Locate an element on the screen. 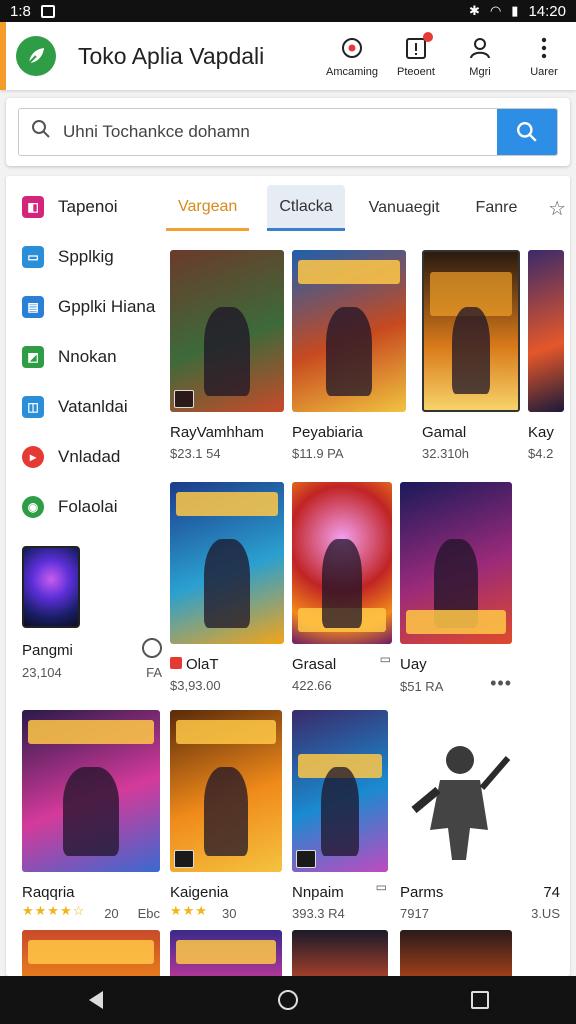  search-bar is located at coordinates (288, 132).